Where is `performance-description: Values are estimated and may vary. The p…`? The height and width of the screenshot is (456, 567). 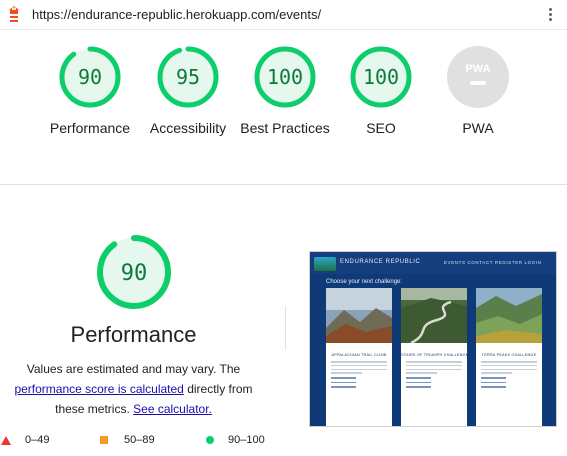
performance-description: Values are estimated and may vary. The p… is located at coordinates (133, 389).